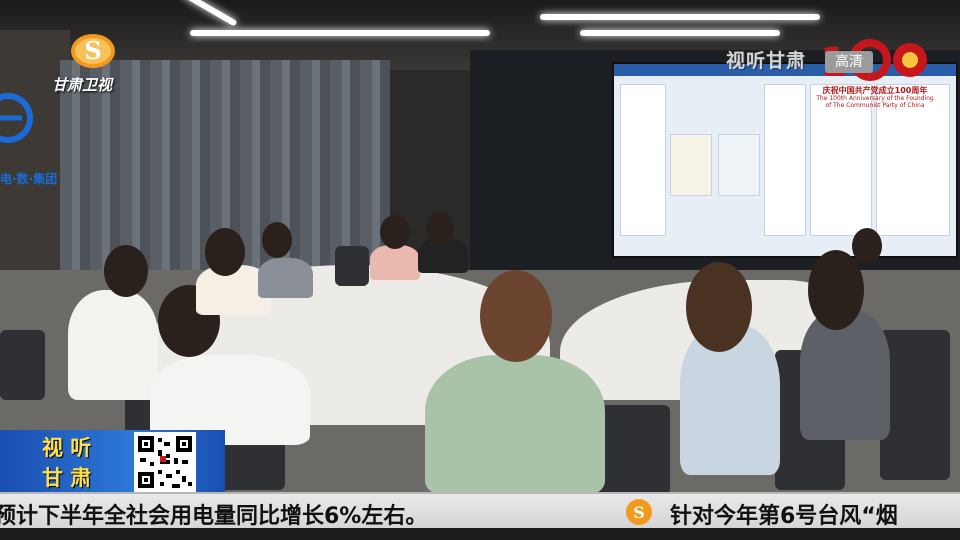  I want to click on station-logo-icon: S, so click(639, 512).